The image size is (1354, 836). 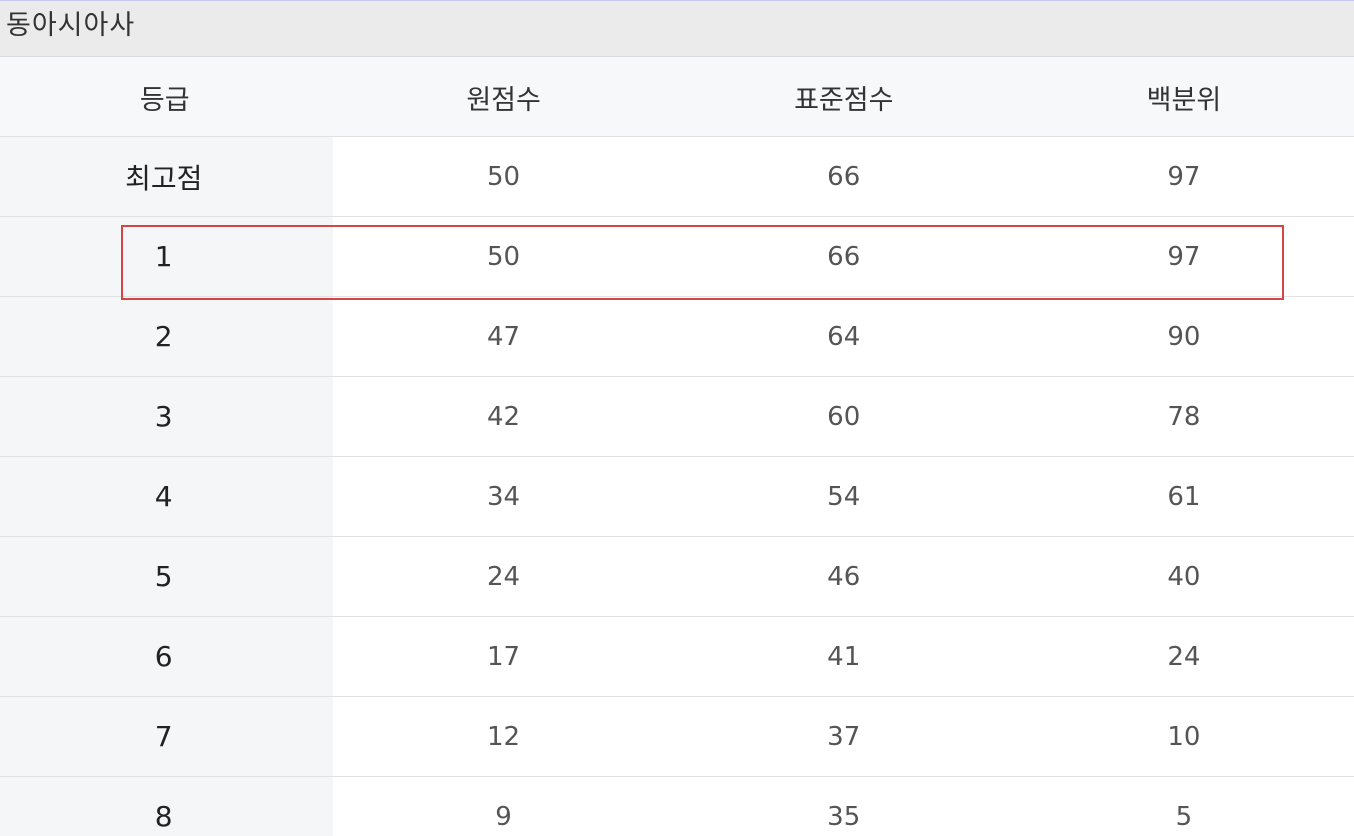 I want to click on grade-cell: 7, so click(x=163, y=736).